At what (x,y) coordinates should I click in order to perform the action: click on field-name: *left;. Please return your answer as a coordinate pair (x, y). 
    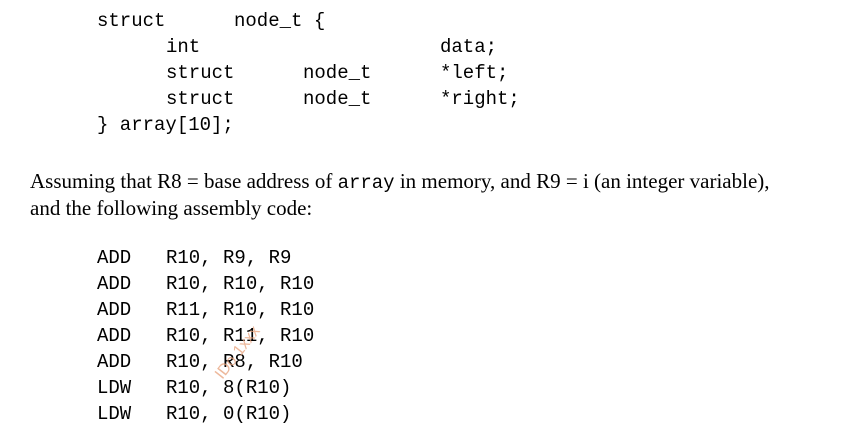
    Looking at the image, I should click on (474, 73).